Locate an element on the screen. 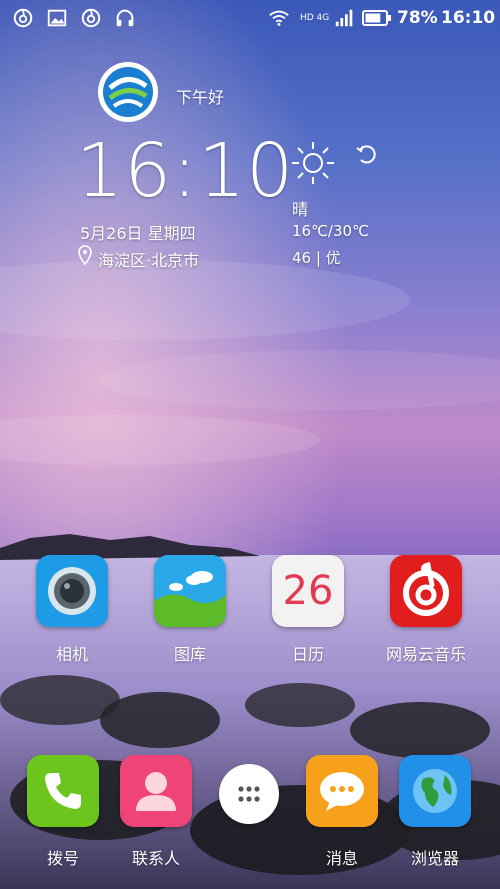  temperature-range: 16℃/30℃ is located at coordinates (330, 231).